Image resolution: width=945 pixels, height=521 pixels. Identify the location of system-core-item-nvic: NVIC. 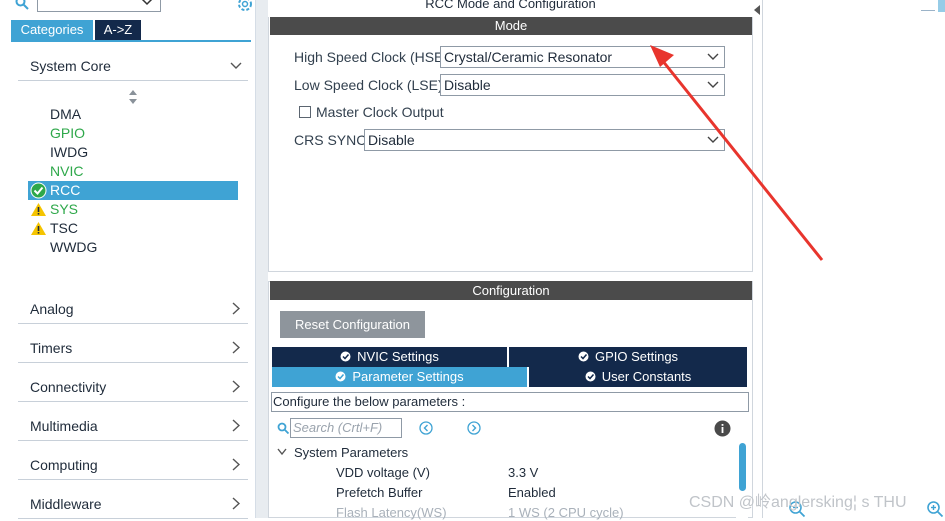
(133, 171).